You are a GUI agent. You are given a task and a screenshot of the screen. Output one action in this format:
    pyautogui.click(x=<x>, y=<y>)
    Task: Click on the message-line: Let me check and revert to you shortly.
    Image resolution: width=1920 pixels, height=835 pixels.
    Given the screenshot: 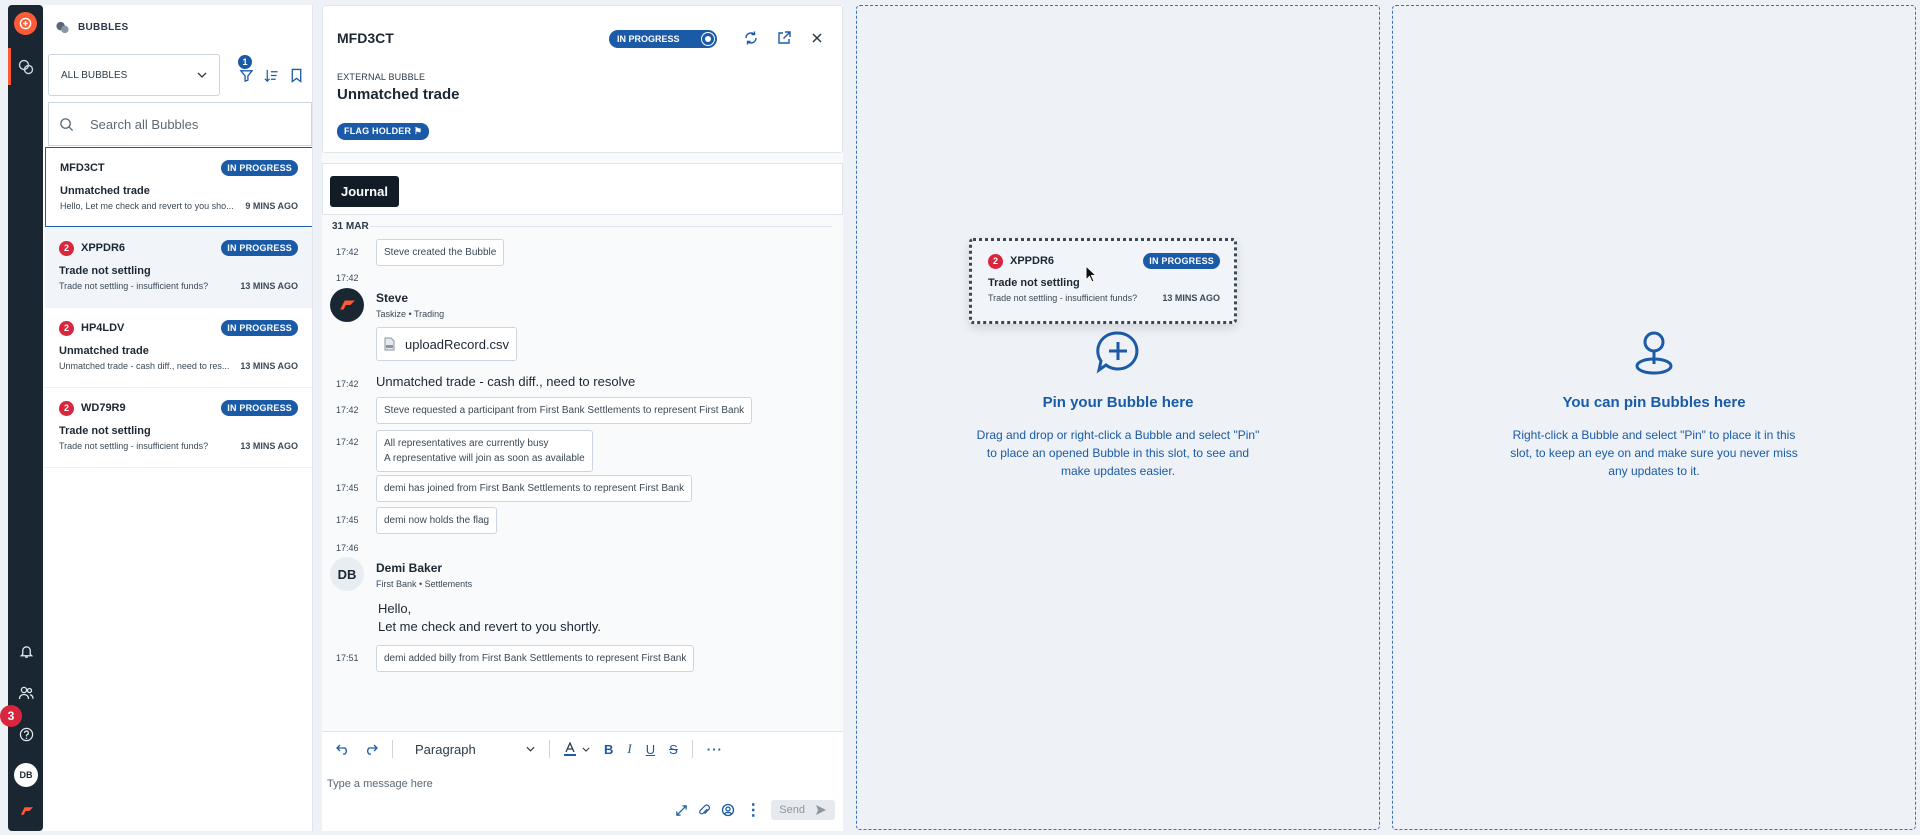 What is the action you would take?
    pyautogui.click(x=490, y=626)
    